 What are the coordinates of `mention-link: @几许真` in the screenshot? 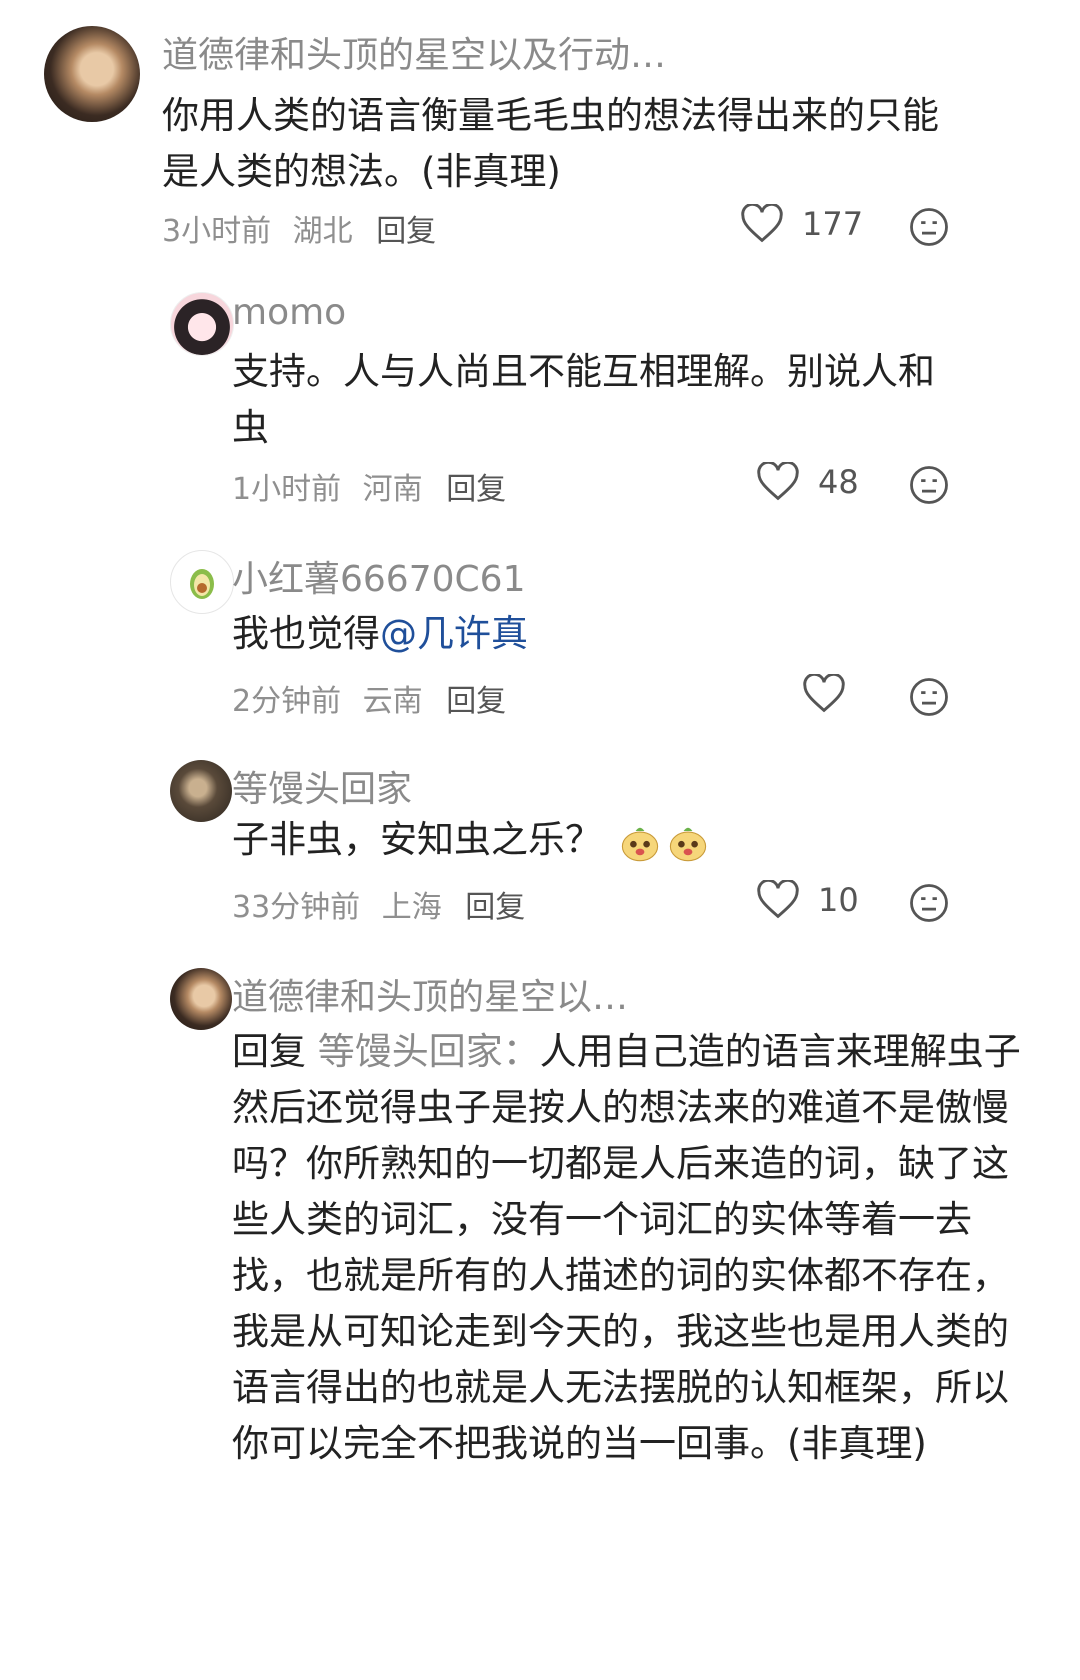 It's located at (454, 633).